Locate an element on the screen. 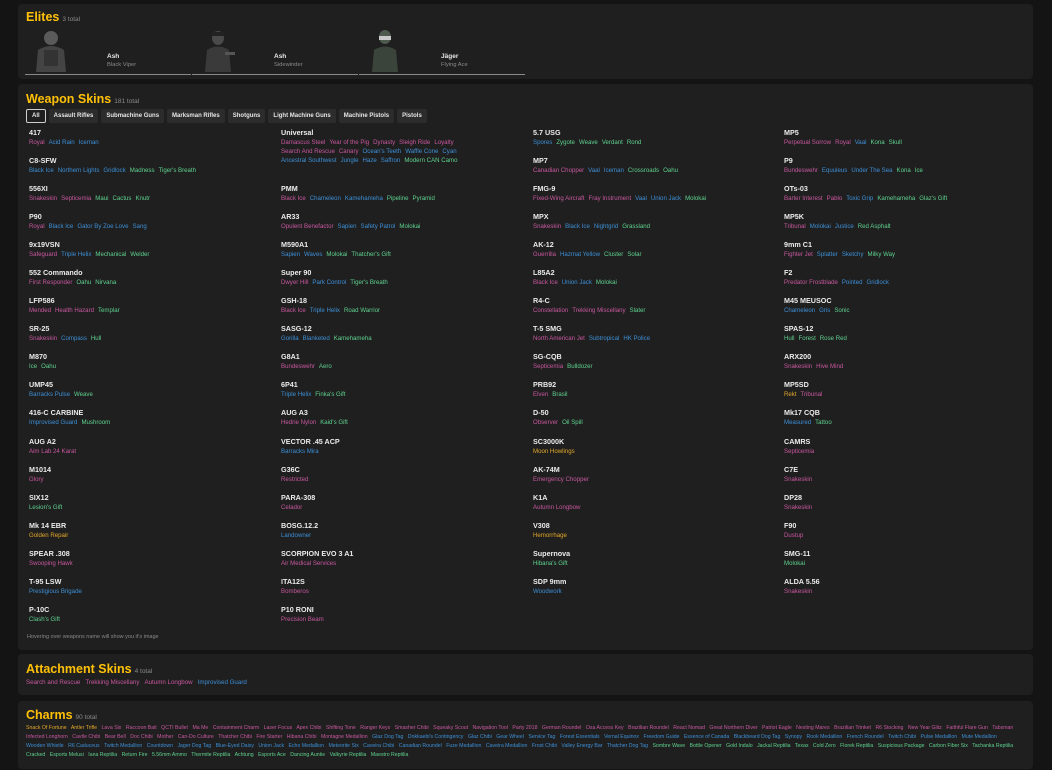 This screenshot has height=770, width=1052. weapon-name: PRB92 is located at coordinates (653, 385).